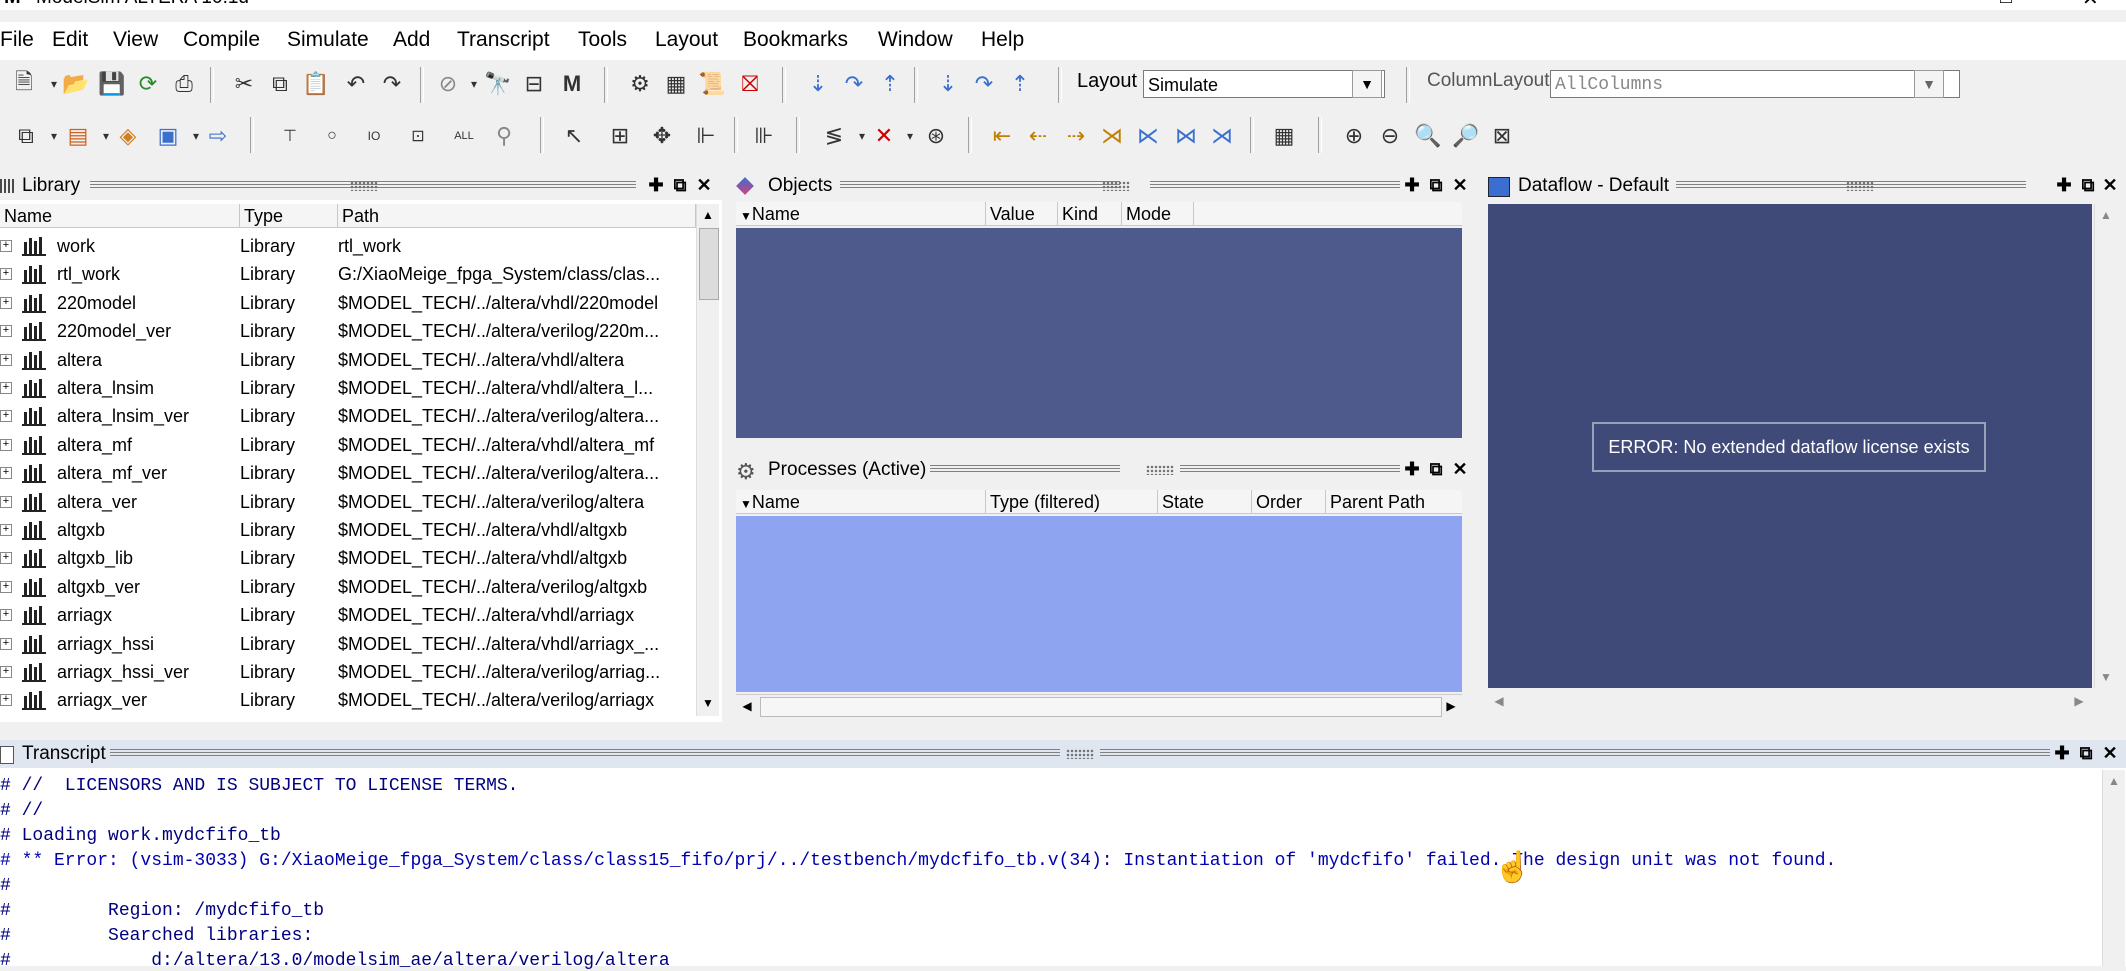 The height and width of the screenshot is (971, 2126). Describe the element at coordinates (345, 246) in the screenshot. I see `library-row: + work Library rtl_work` at that location.